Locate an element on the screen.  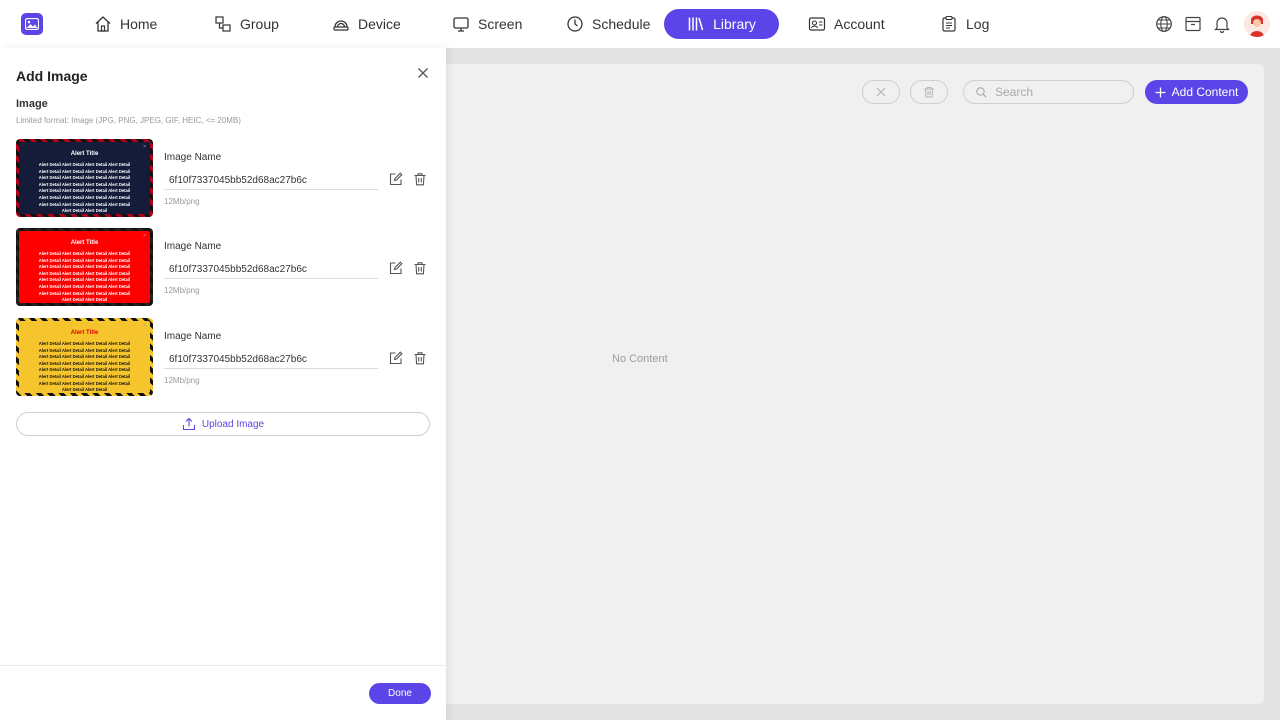
image-section-label: Image is located at coordinates (32, 104).